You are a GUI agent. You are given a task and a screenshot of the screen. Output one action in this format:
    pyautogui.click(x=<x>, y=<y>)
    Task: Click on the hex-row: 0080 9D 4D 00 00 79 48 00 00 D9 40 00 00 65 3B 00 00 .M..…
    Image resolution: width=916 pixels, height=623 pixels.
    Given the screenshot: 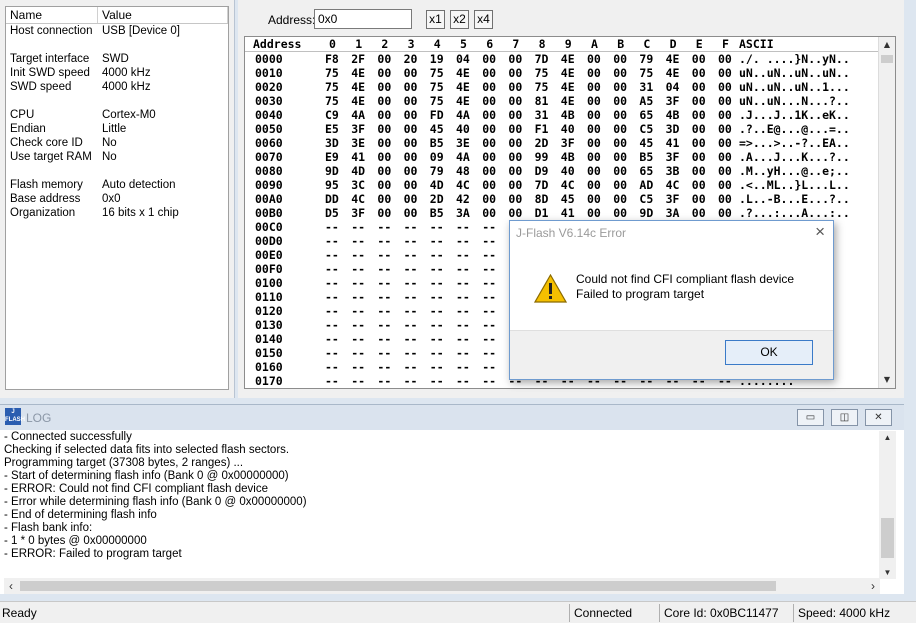 What is the action you would take?
    pyautogui.click(x=562, y=171)
    